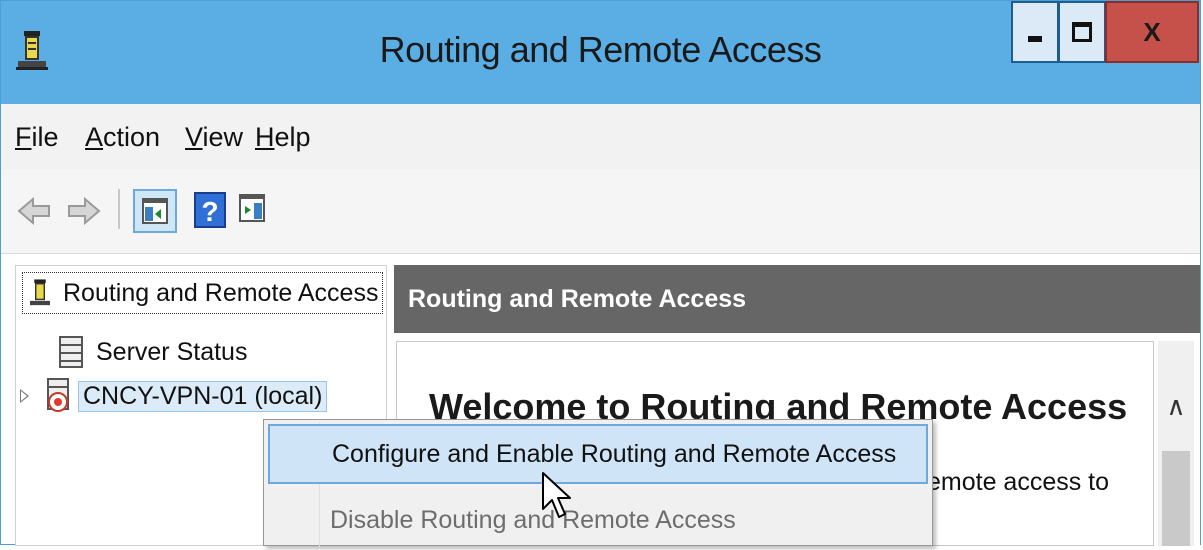 This screenshot has width=1203, height=550. What do you see at coordinates (172, 351) in the screenshot?
I see `server-status-label: Server Status` at bounding box center [172, 351].